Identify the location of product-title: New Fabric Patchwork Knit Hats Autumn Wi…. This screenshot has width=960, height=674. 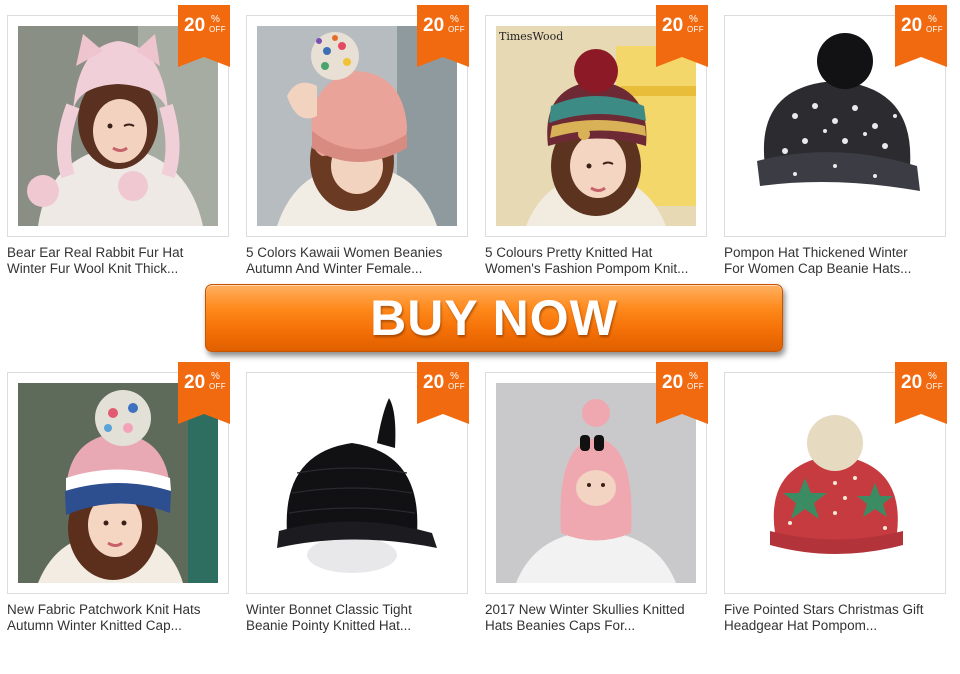
(123, 618).